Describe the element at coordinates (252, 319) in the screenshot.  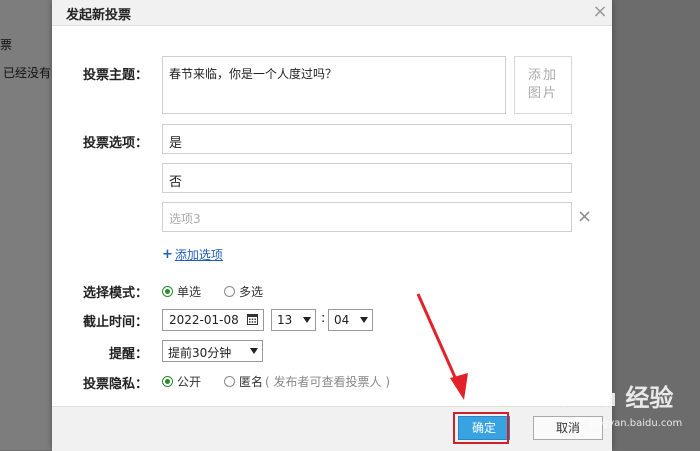
I see `calendar-icon` at that location.